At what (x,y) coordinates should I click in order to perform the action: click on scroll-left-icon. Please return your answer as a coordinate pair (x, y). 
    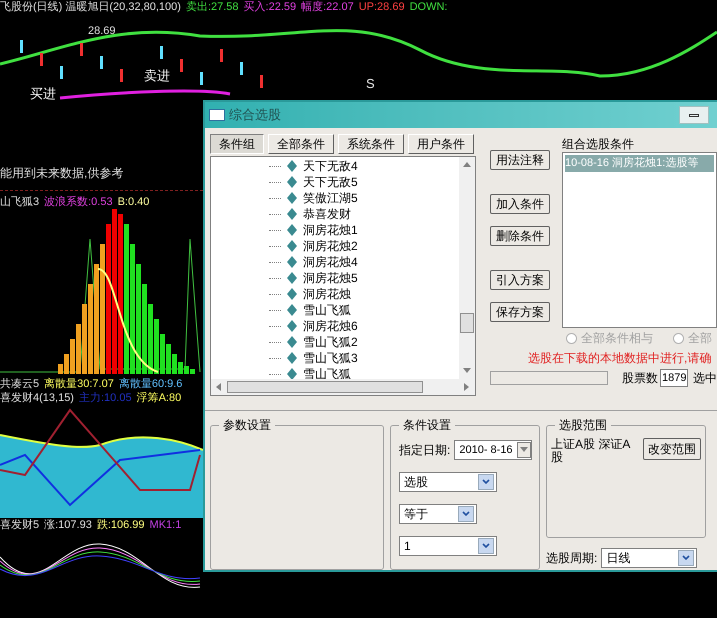
    Looking at the image, I should click on (219, 387).